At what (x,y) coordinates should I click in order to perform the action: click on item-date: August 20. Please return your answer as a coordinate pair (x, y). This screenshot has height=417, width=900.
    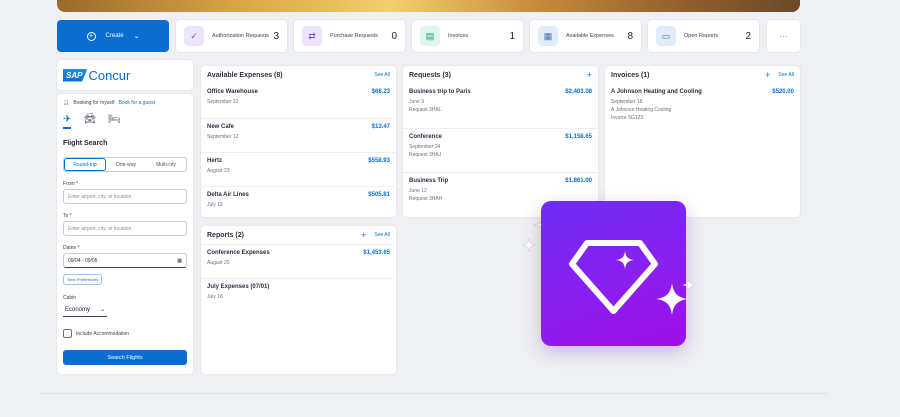
    Looking at the image, I should click on (218, 263).